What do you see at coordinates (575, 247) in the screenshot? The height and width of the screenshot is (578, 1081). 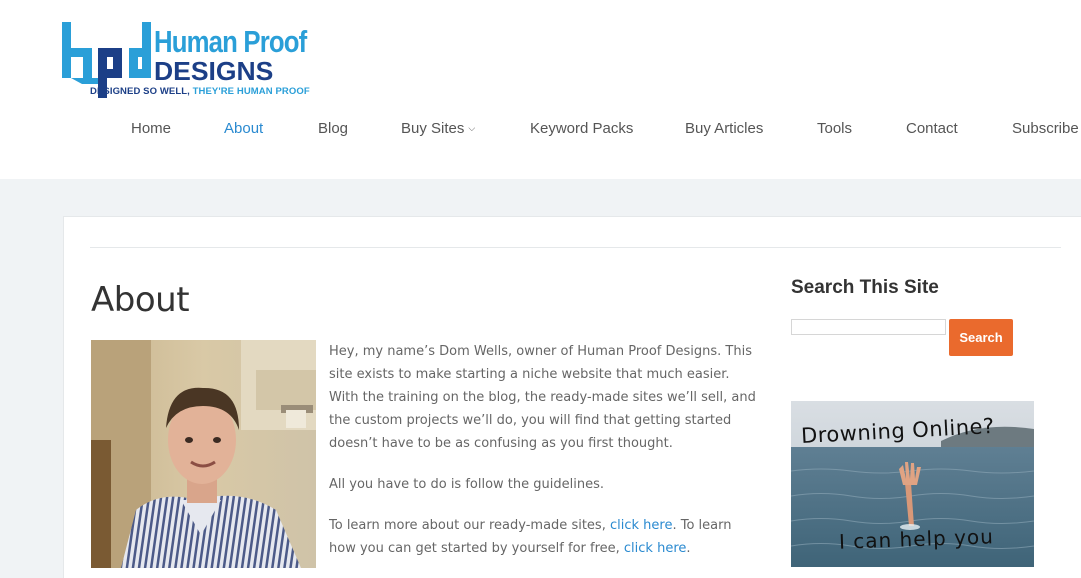 I see `content-divider` at bounding box center [575, 247].